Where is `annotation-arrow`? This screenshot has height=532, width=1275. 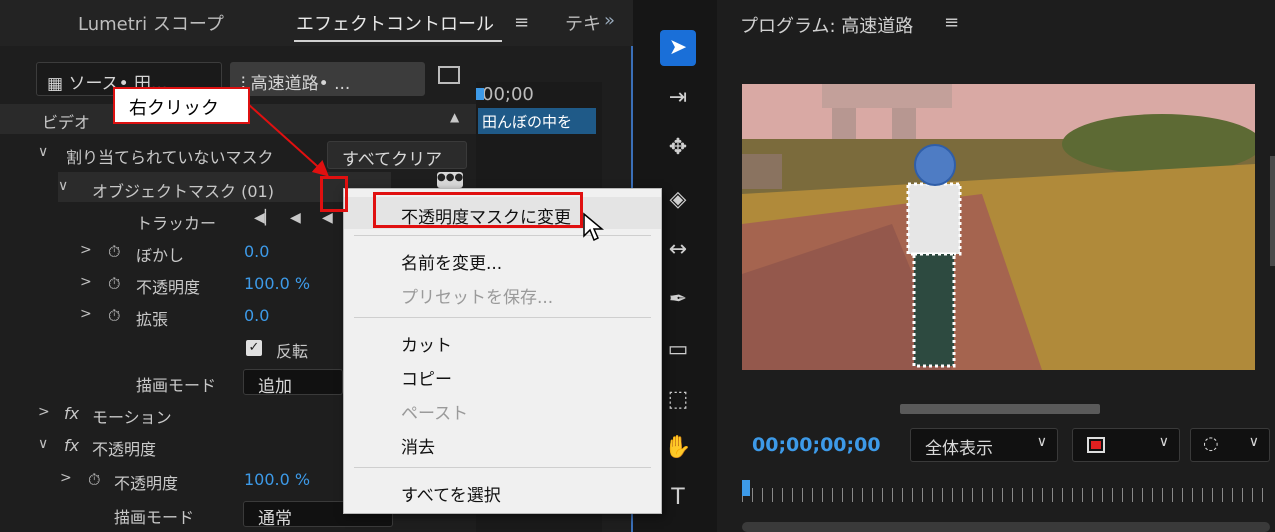
annotation-arrow is located at coordinates (288, 140).